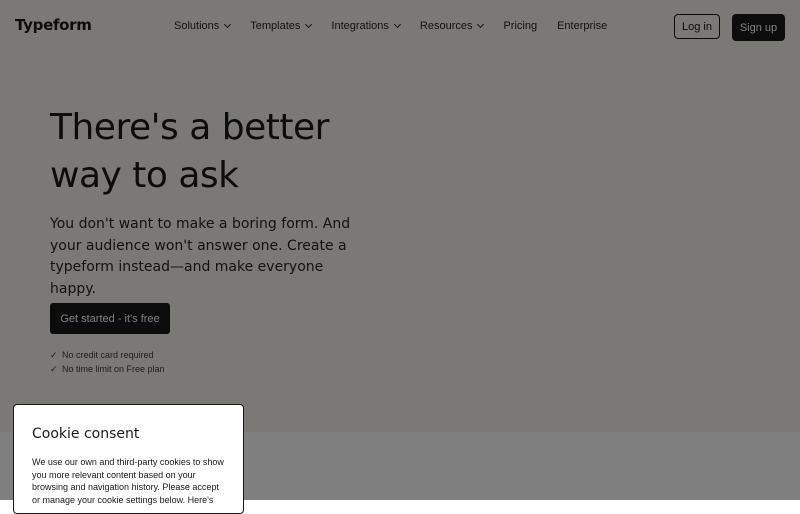 This screenshot has width=800, height=514. Describe the element at coordinates (86, 434) in the screenshot. I see `cookie-consent-title: Cookie consent` at that location.